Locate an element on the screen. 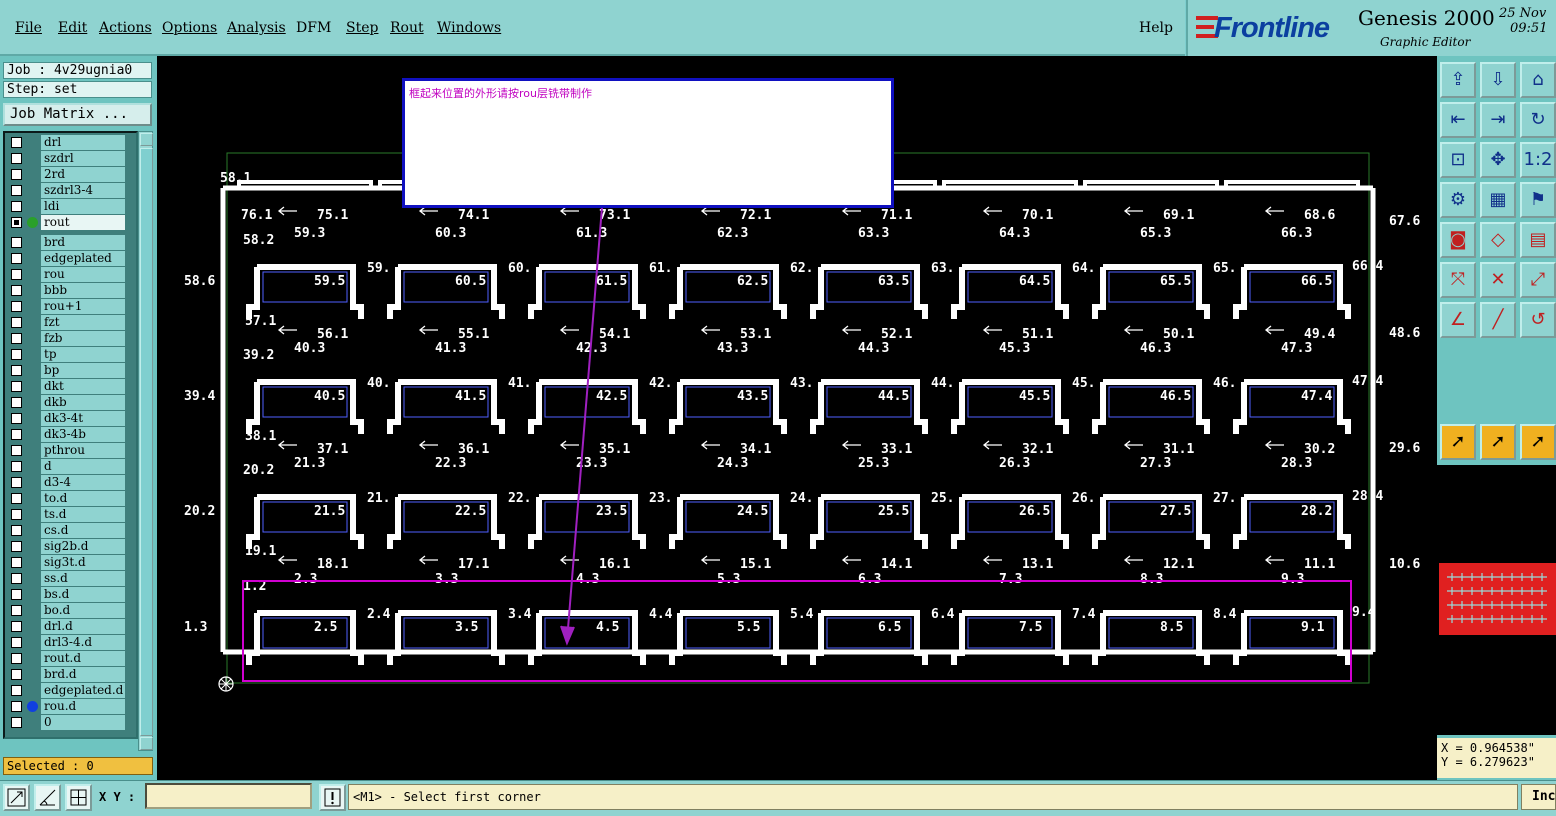 Image resolution: width=1556 pixels, height=816 pixels. layer-row: bs.d is located at coordinates (70, 594).